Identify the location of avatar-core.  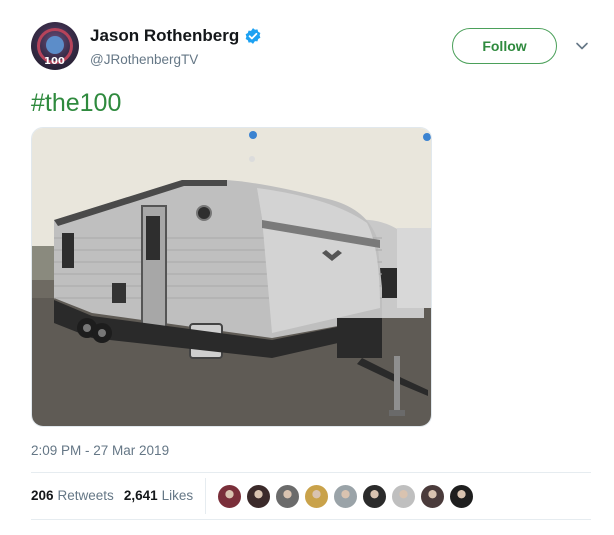
(55, 45).